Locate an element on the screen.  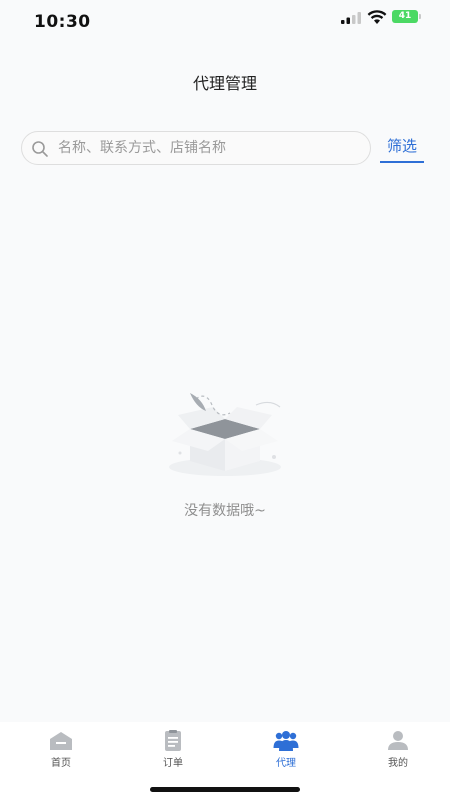
tab-agents-label: 代理 is located at coordinates (286, 763).